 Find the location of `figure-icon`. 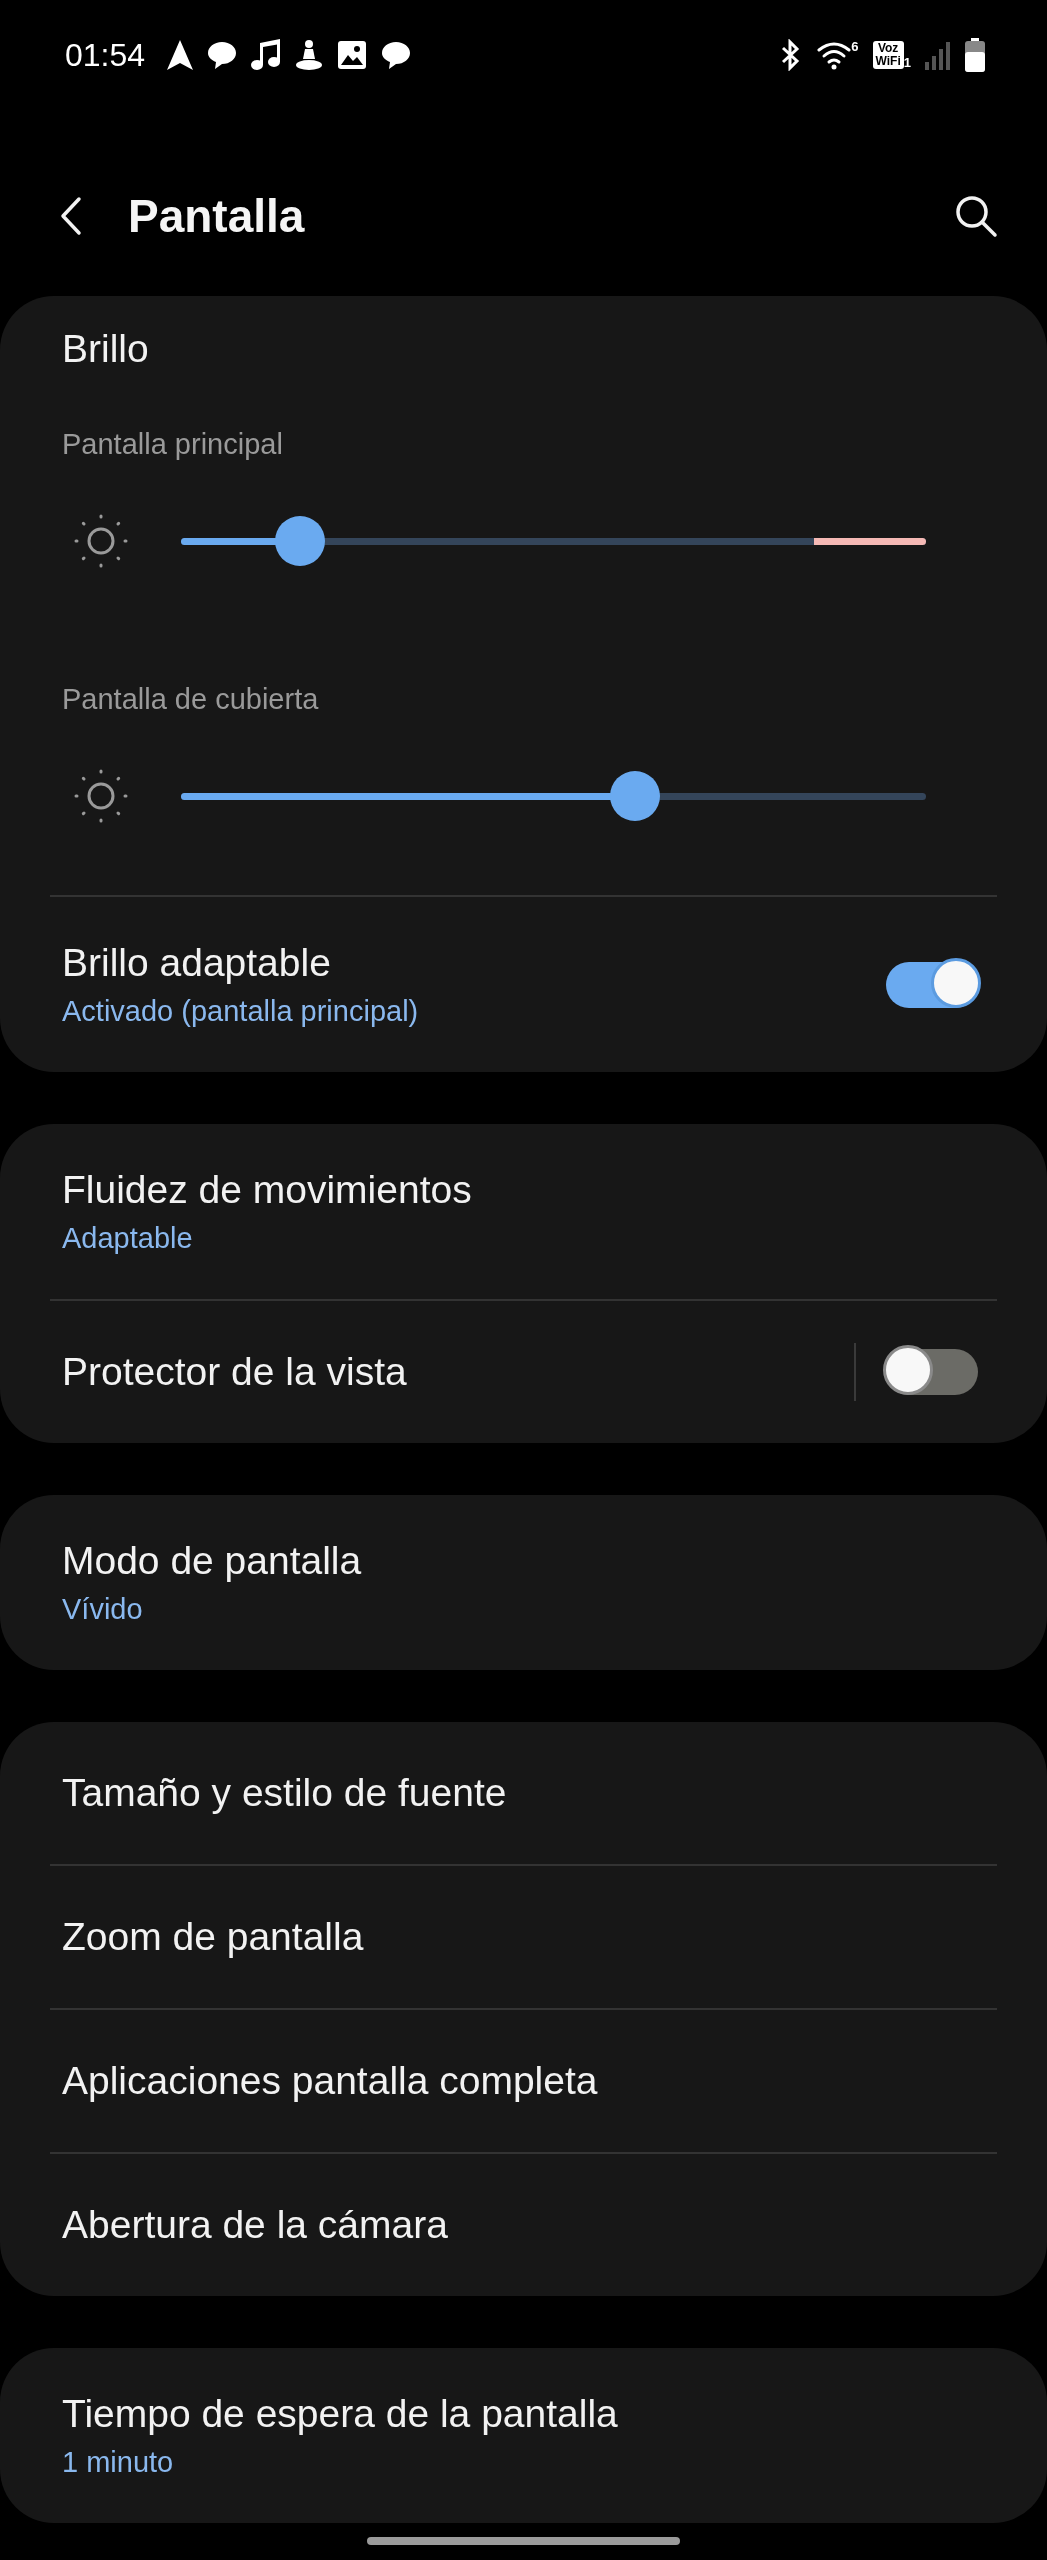

figure-icon is located at coordinates (309, 55).